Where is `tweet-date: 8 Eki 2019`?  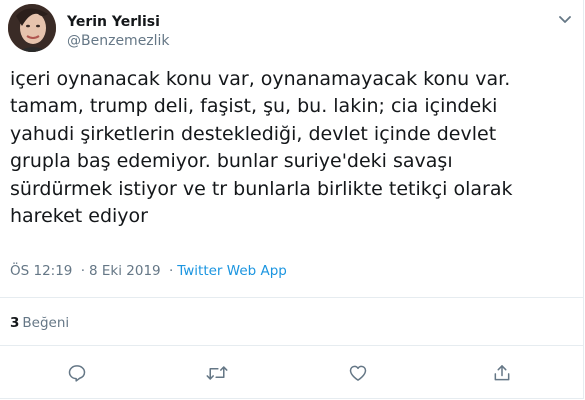 tweet-date: 8 Eki 2019 is located at coordinates (125, 271).